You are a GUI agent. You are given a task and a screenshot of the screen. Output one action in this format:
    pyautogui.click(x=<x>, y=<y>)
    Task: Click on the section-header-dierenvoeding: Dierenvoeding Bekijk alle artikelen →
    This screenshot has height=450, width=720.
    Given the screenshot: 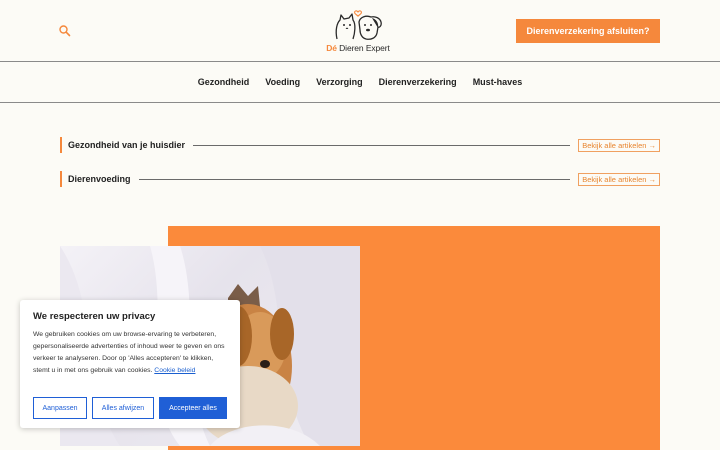 What is the action you would take?
    pyautogui.click(x=360, y=179)
    